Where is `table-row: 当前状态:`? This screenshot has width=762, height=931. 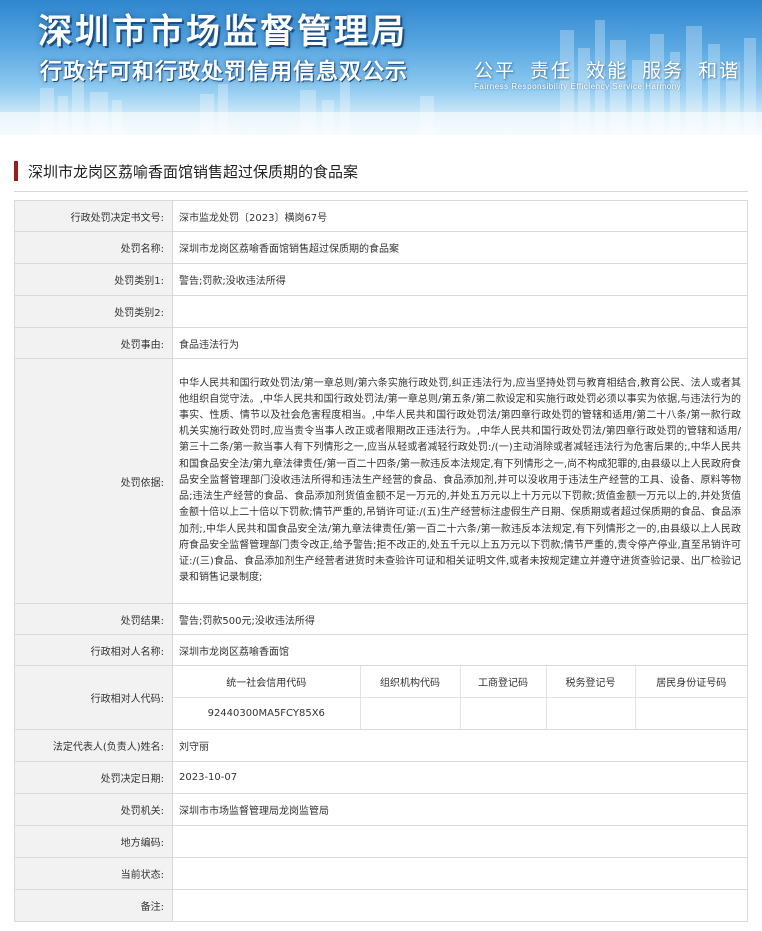 table-row: 当前状态: is located at coordinates (381, 873).